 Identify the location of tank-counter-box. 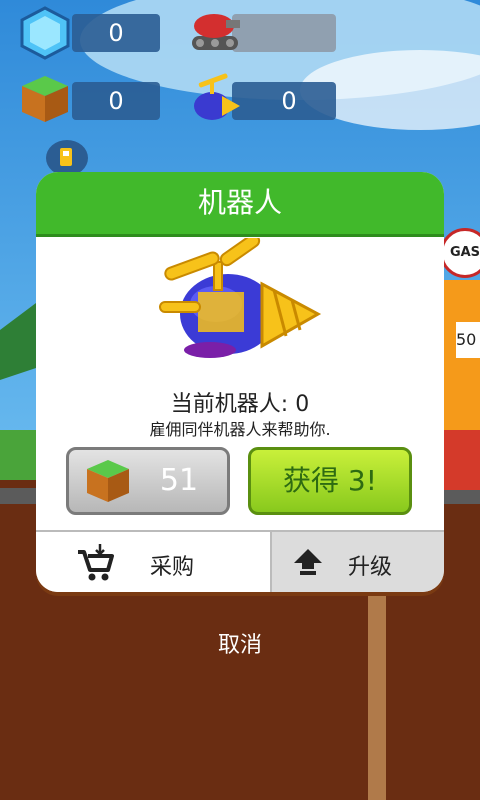
(284, 33).